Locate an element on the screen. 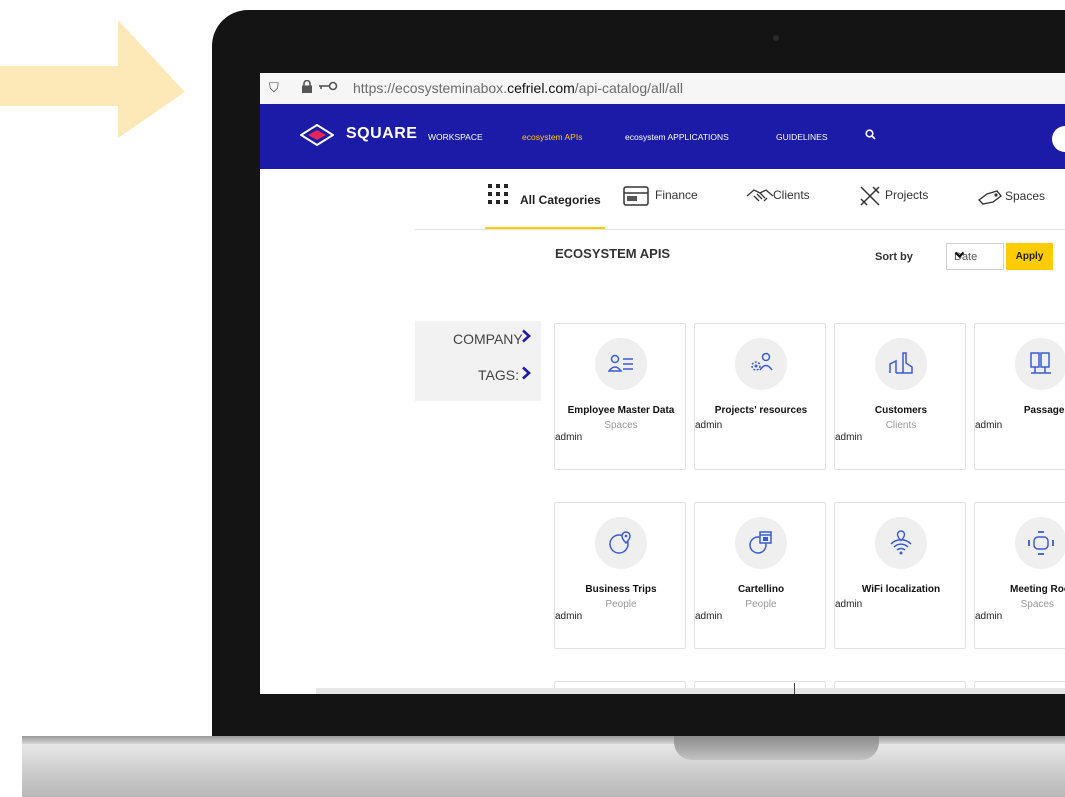 The width and height of the screenshot is (1065, 797). nav-guidelines: GUIDELINES is located at coordinates (802, 137).